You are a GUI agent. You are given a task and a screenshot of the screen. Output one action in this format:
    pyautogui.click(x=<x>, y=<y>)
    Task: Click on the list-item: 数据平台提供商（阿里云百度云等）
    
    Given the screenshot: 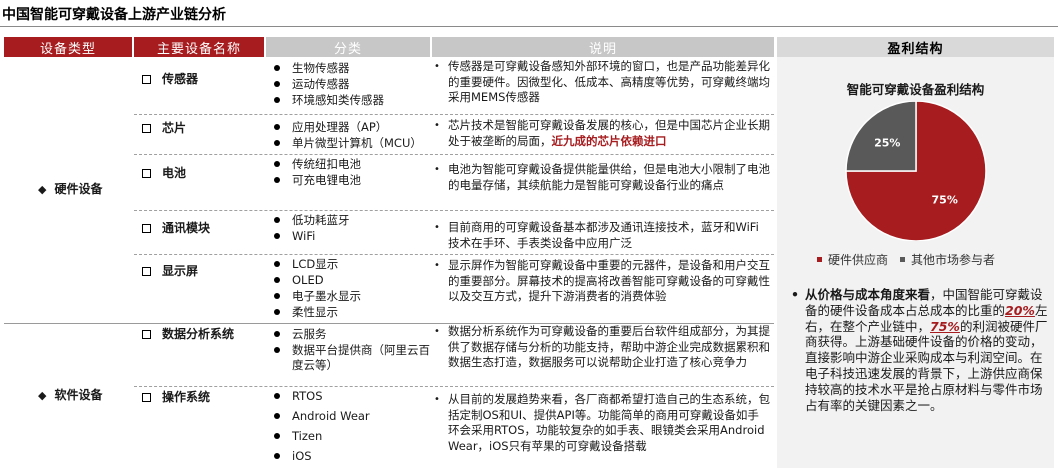 What is the action you would take?
    pyautogui.click(x=354, y=358)
    